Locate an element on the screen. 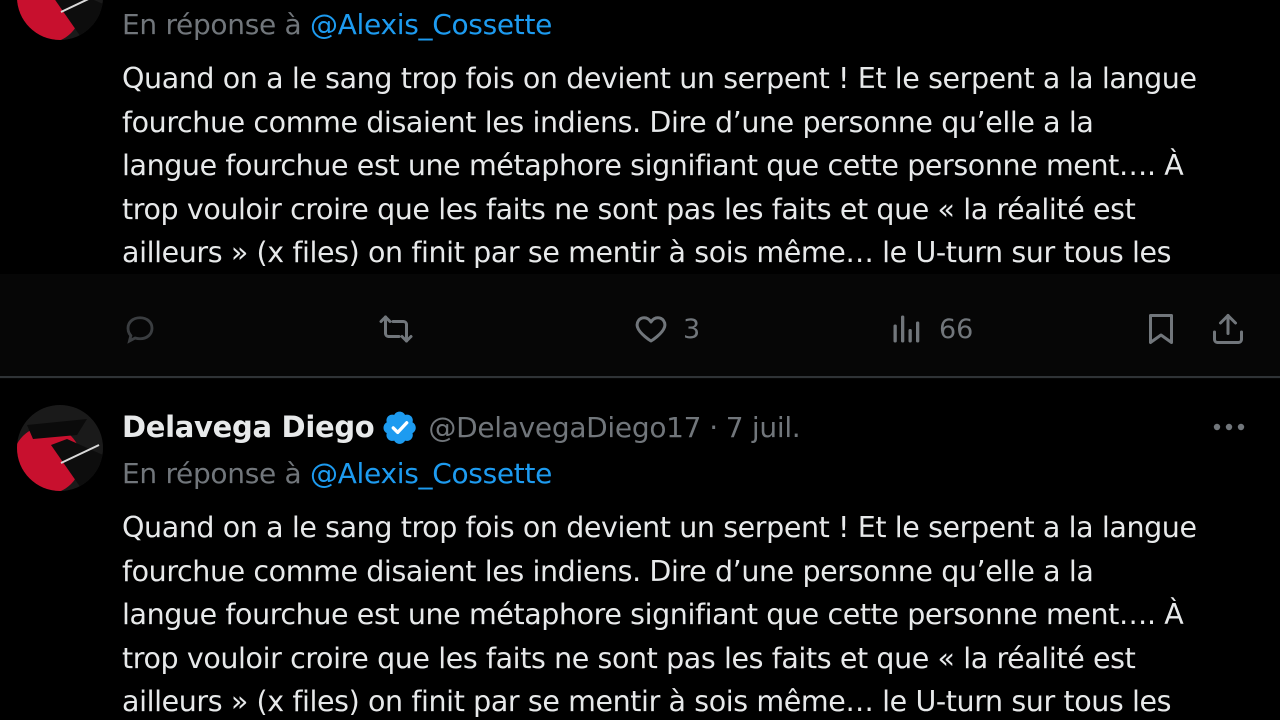  views-count: 66 is located at coordinates (956, 329).